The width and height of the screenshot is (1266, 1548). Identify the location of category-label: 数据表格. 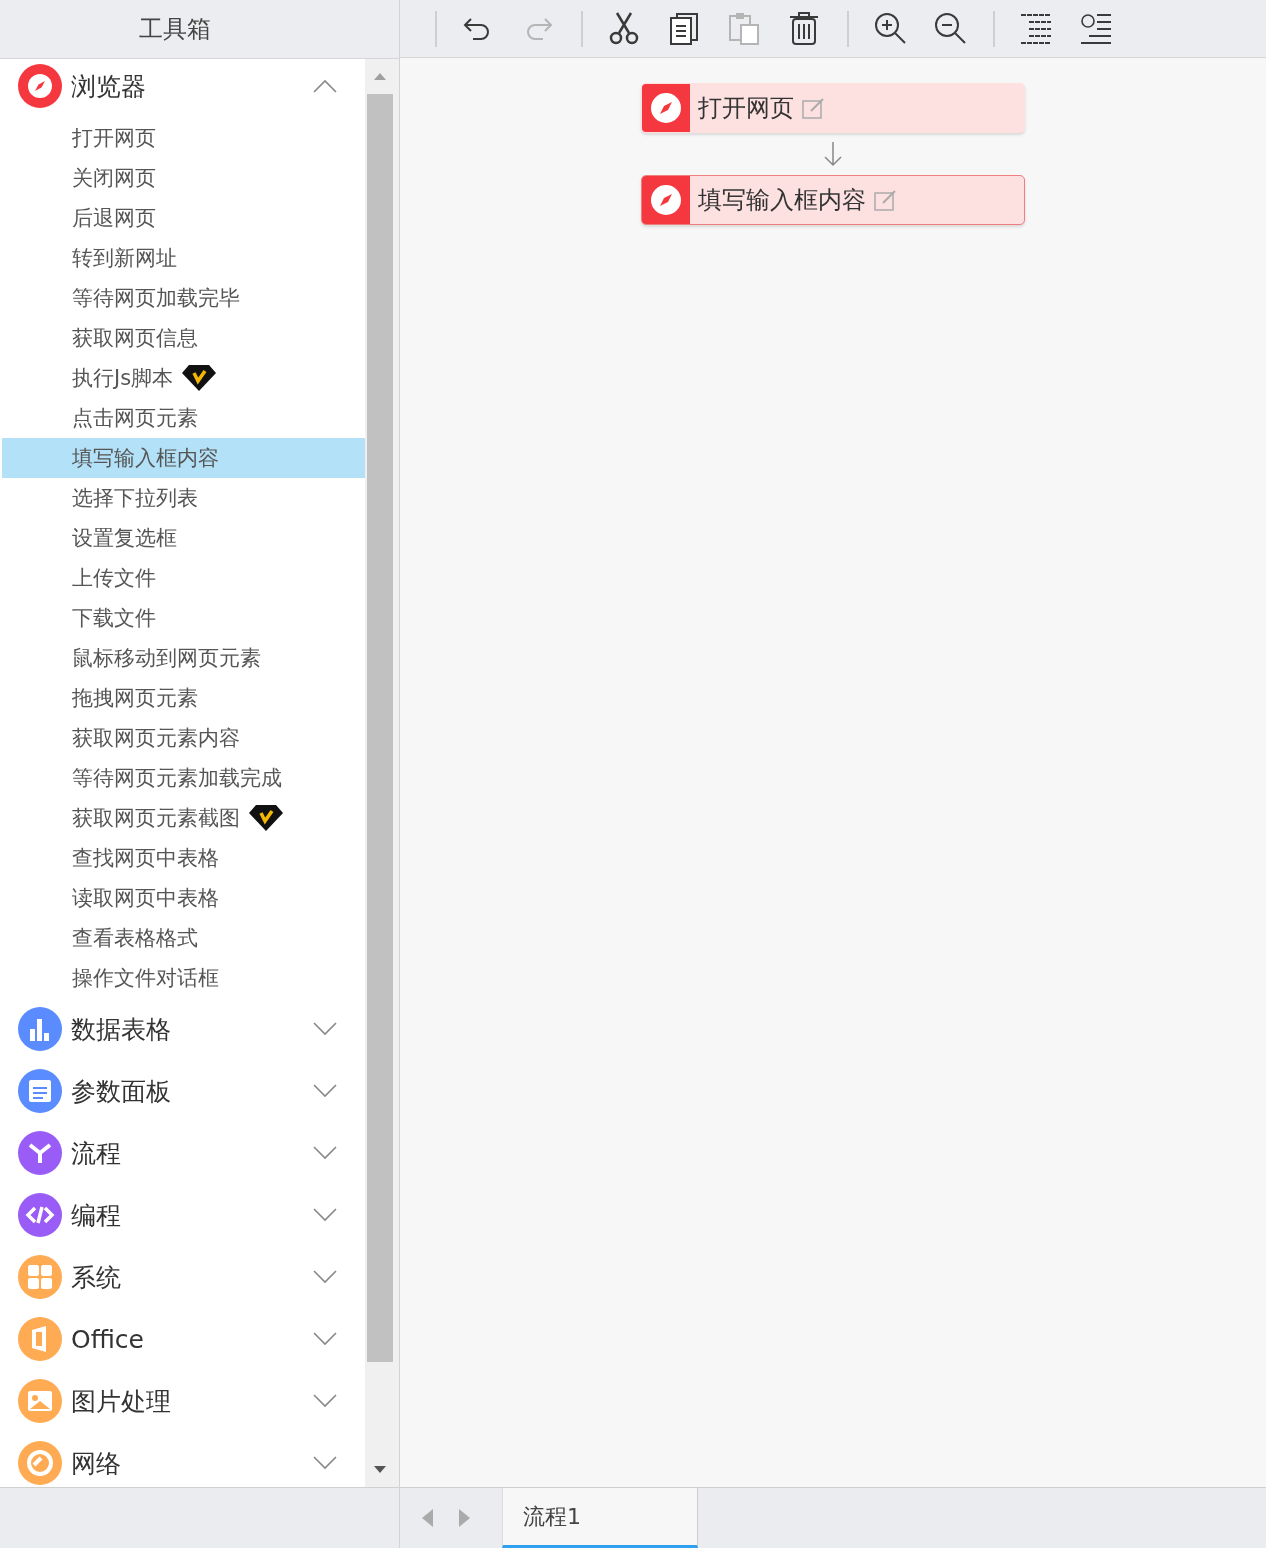
(121, 1029).